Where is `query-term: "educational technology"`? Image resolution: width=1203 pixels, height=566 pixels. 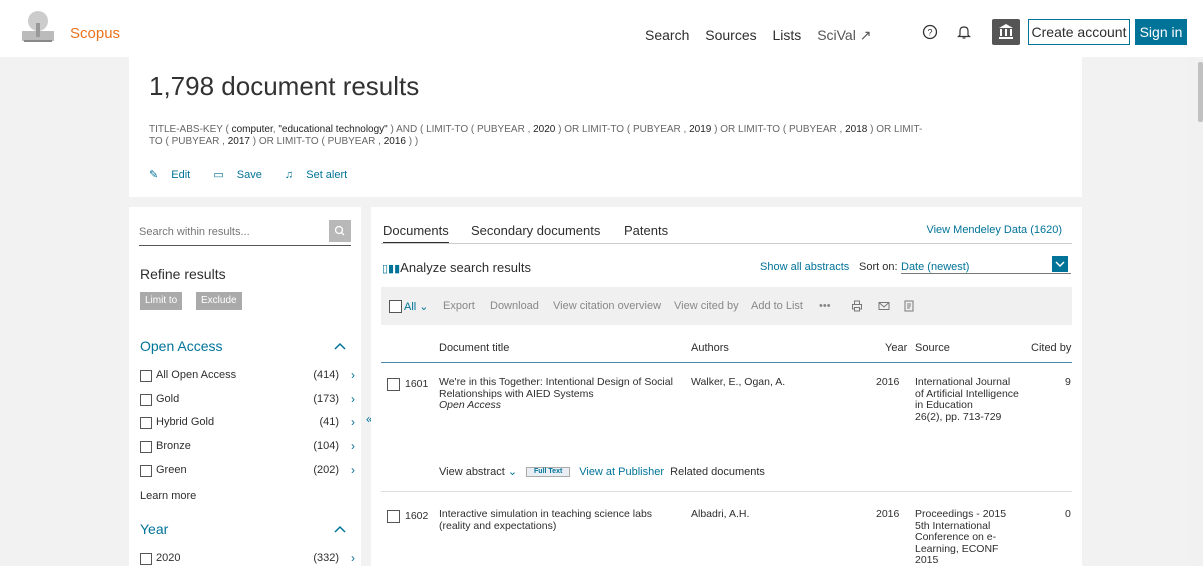 query-term: "educational technology" is located at coordinates (333, 129).